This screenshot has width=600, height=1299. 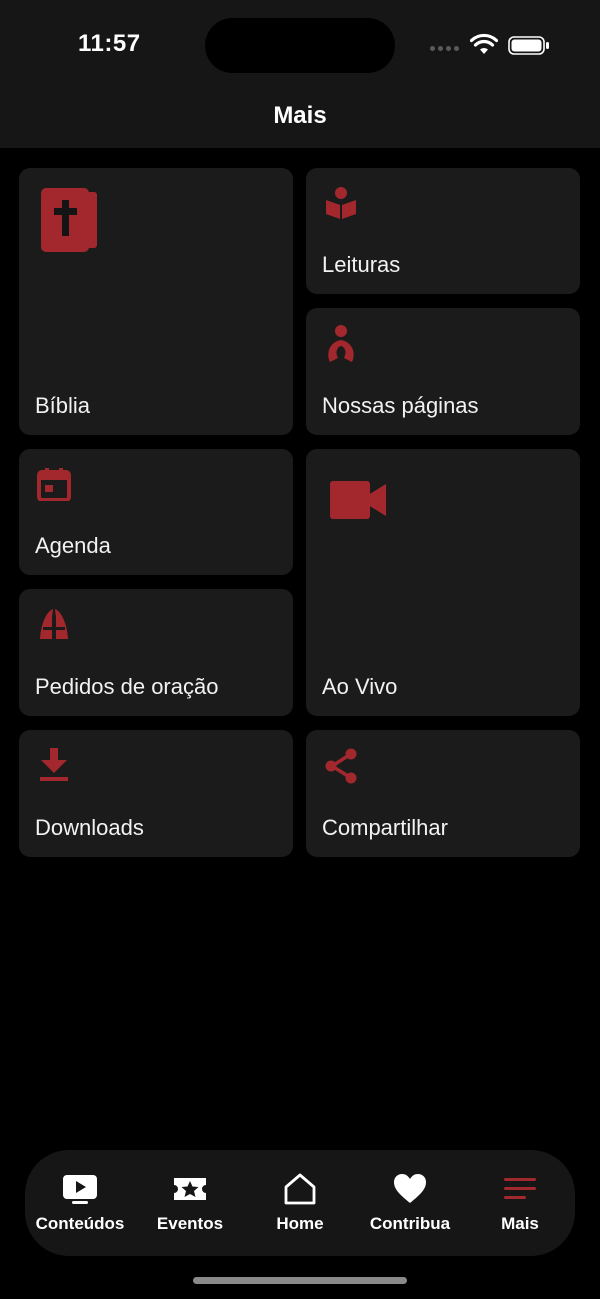 What do you see at coordinates (190, 1189) in the screenshot?
I see `ticket-star-icon` at bounding box center [190, 1189].